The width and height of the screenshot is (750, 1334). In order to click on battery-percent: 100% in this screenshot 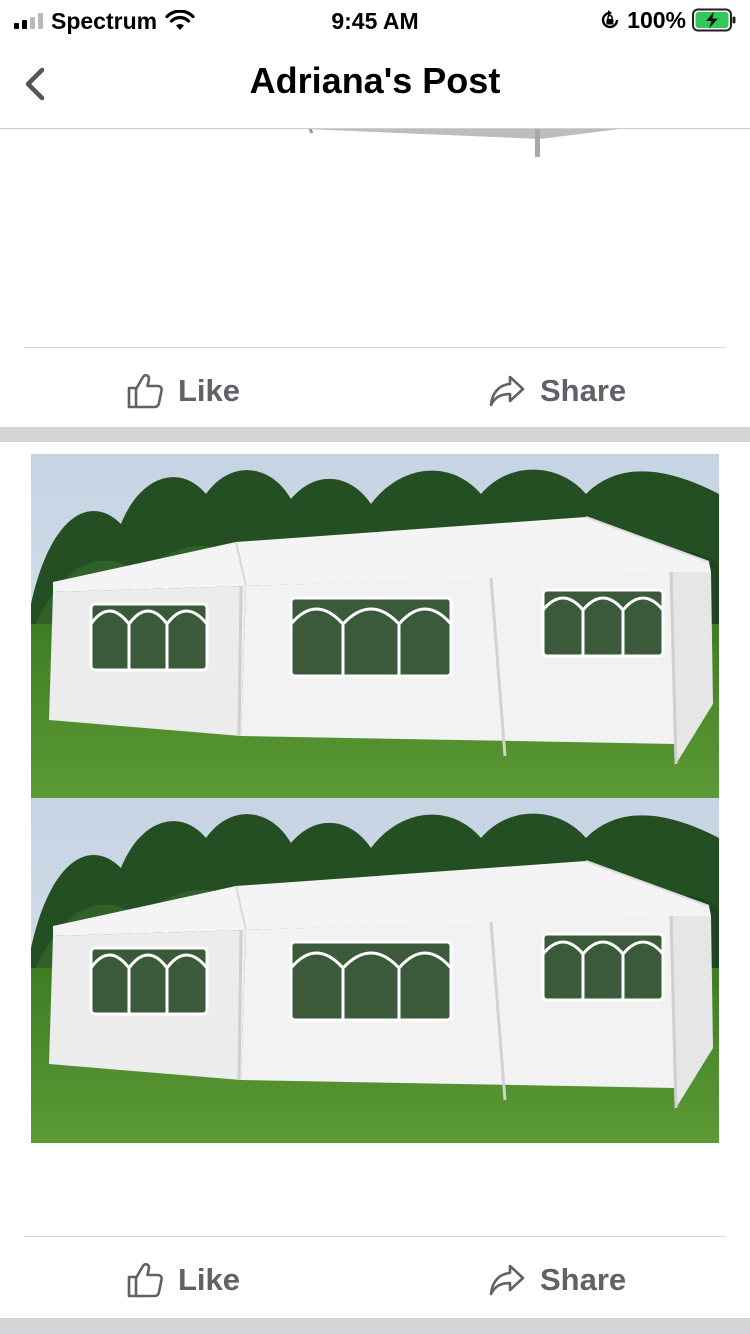, I will do `click(656, 19)`.